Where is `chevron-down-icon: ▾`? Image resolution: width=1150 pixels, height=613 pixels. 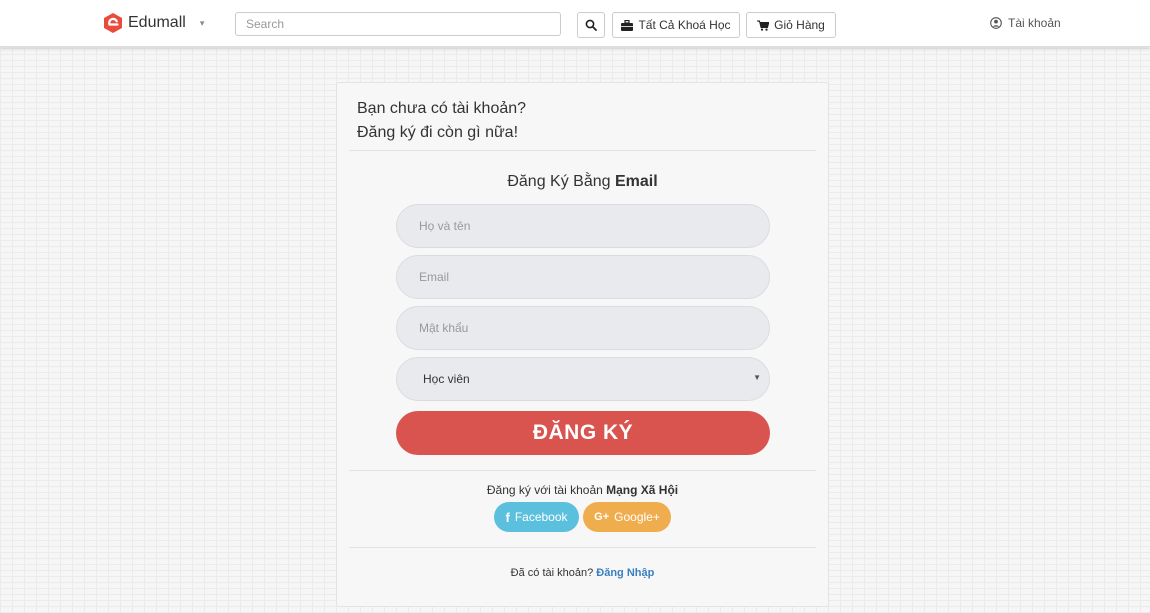
chevron-down-icon: ▾ is located at coordinates (202, 23).